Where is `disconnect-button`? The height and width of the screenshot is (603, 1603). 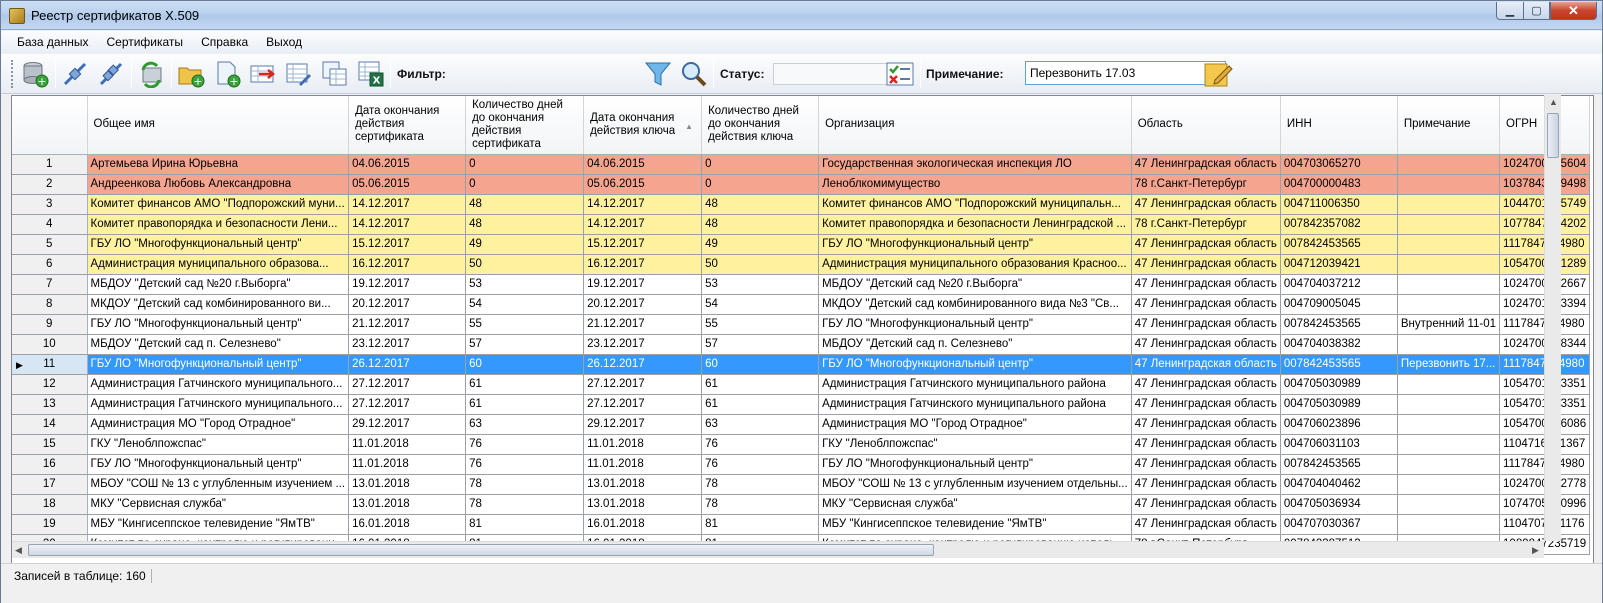 disconnect-button is located at coordinates (111, 74).